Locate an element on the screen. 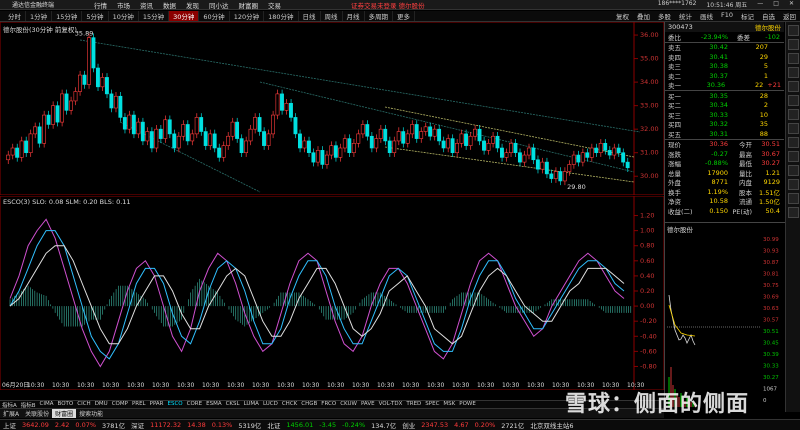 Image resolution: width=800 pixels, height=430 pixels. order-book-row: 卖一 30.36 22 +21 is located at coordinates (724, 85).